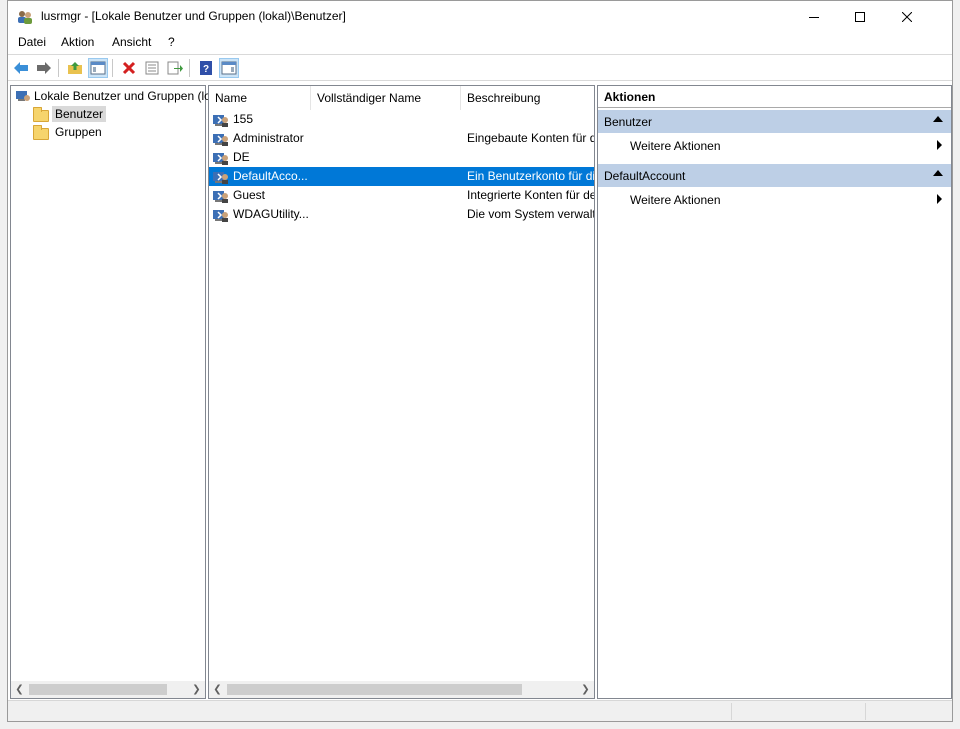 The width and height of the screenshot is (960, 729). What do you see at coordinates (480, 710) in the screenshot?
I see `status-bar` at bounding box center [480, 710].